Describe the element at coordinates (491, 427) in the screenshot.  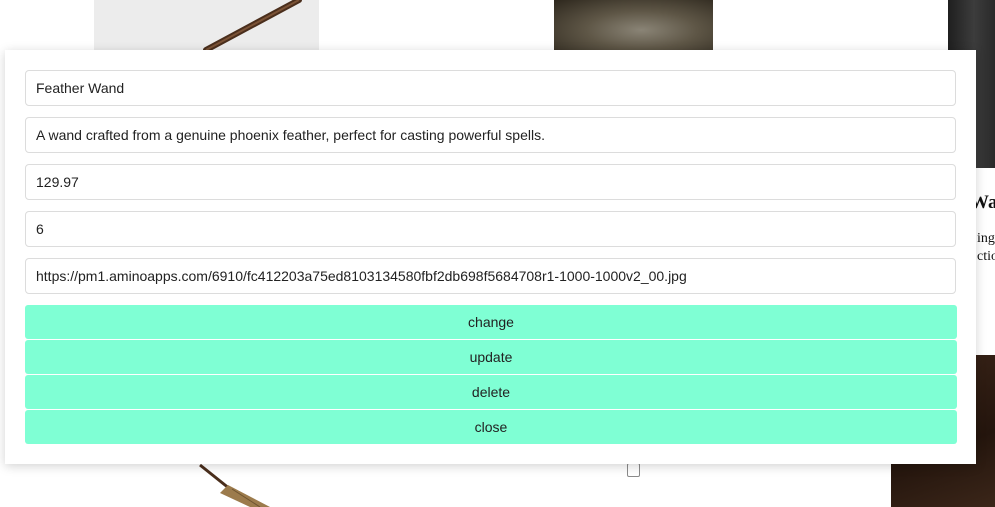
I see `close-button: close` at that location.